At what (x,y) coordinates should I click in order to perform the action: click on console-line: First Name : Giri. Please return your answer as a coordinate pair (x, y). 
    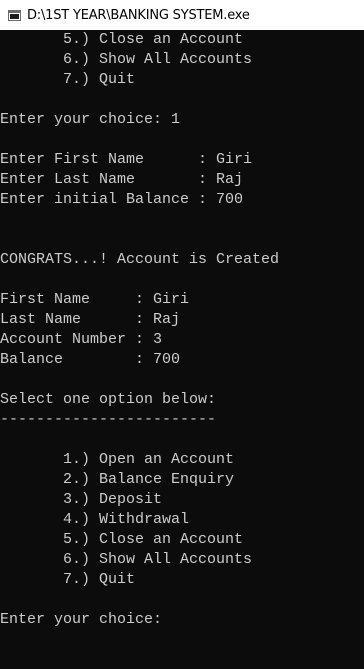
    Looking at the image, I should click on (95, 299).